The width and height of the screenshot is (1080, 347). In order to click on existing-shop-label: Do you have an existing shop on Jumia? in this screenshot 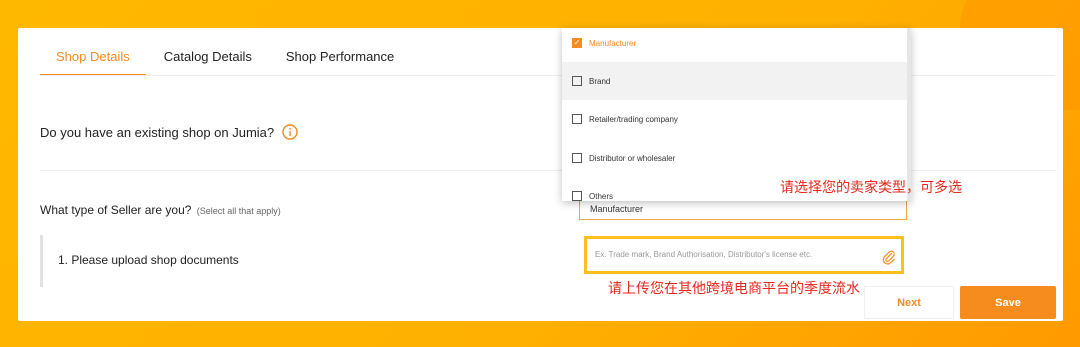, I will do `click(157, 132)`.